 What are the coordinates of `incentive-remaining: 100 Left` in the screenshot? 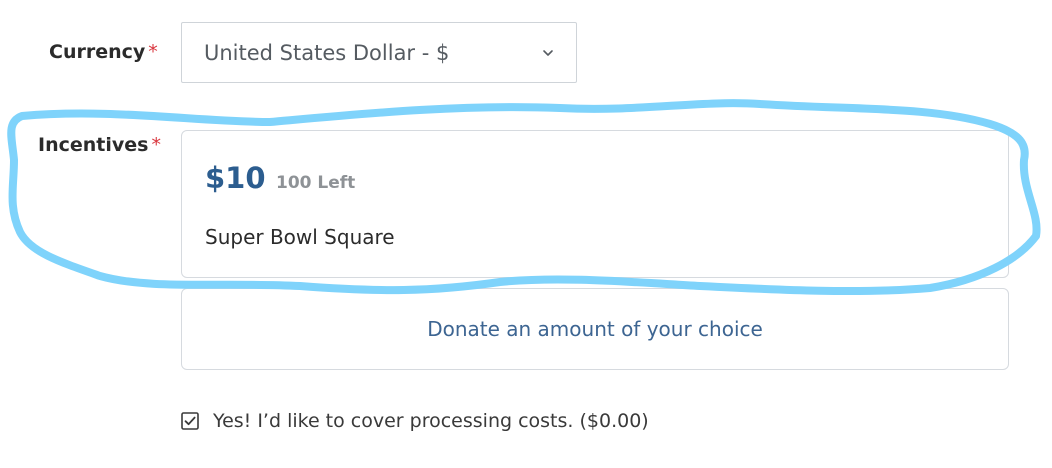 It's located at (316, 183).